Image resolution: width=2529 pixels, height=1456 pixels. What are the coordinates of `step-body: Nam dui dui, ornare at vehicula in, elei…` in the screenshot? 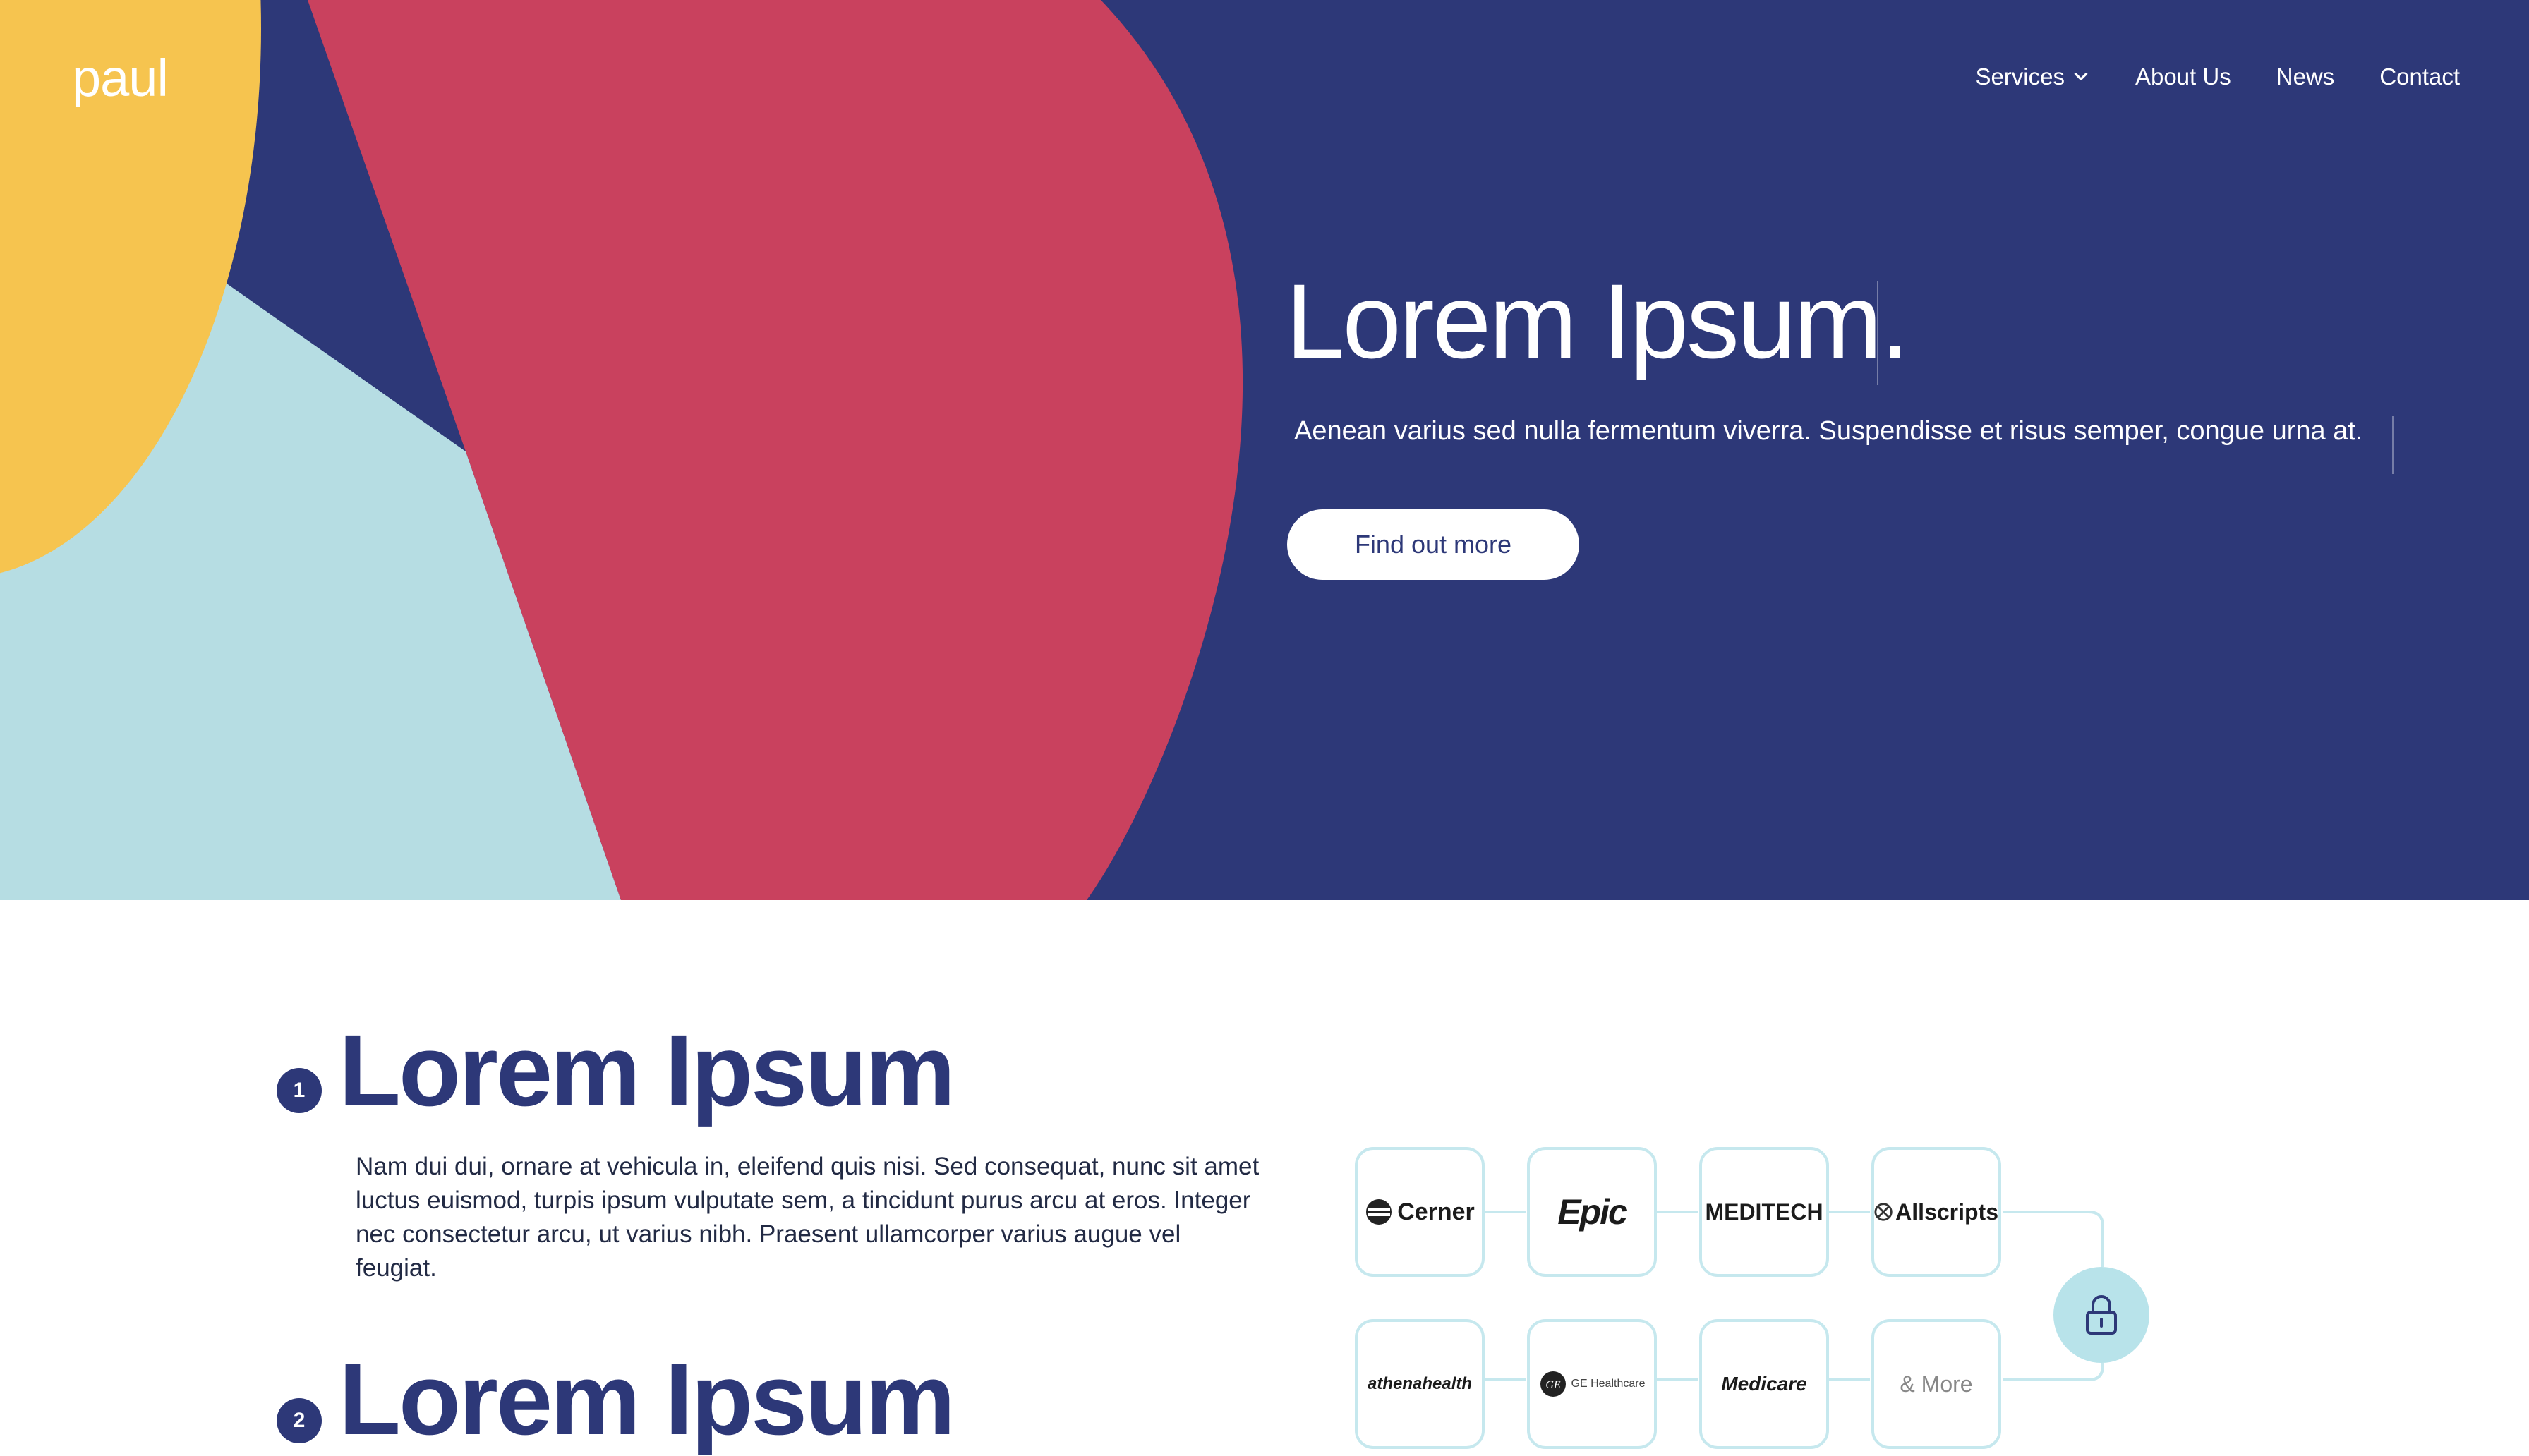 It's located at (808, 1217).